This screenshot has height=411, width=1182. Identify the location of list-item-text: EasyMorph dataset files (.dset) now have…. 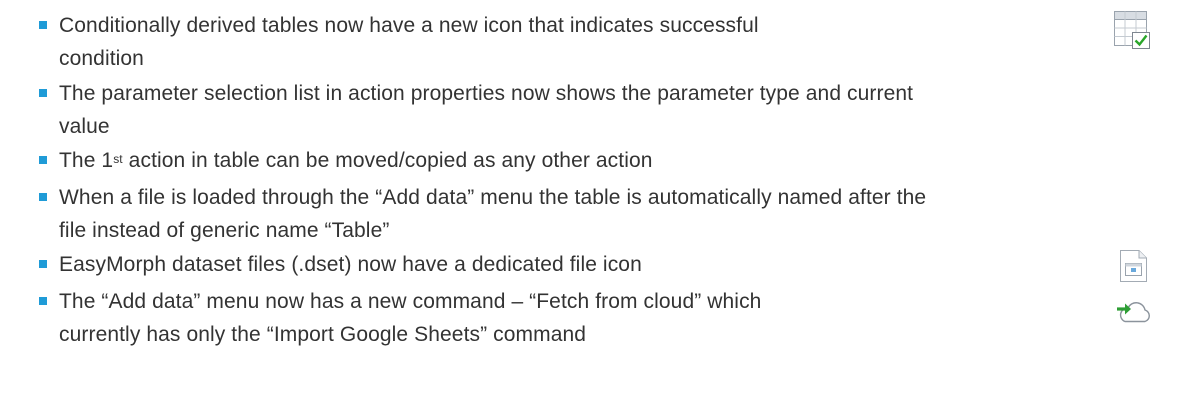
(350, 264).